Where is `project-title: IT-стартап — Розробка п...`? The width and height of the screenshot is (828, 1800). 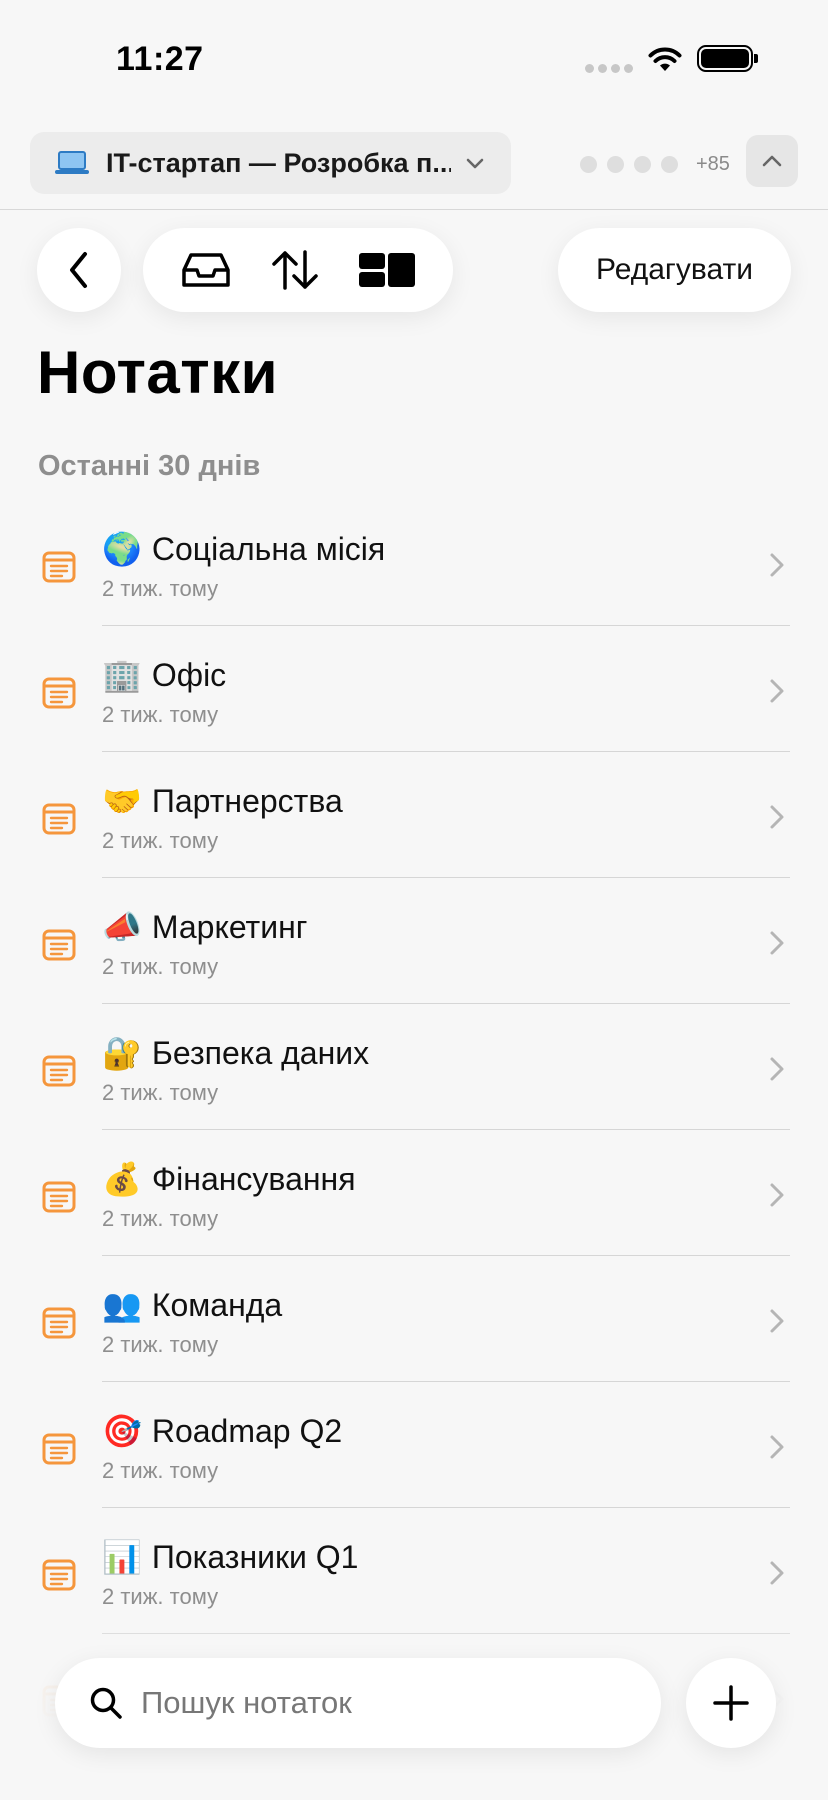 project-title: IT-стартап — Розробка п... is located at coordinates (278, 162).